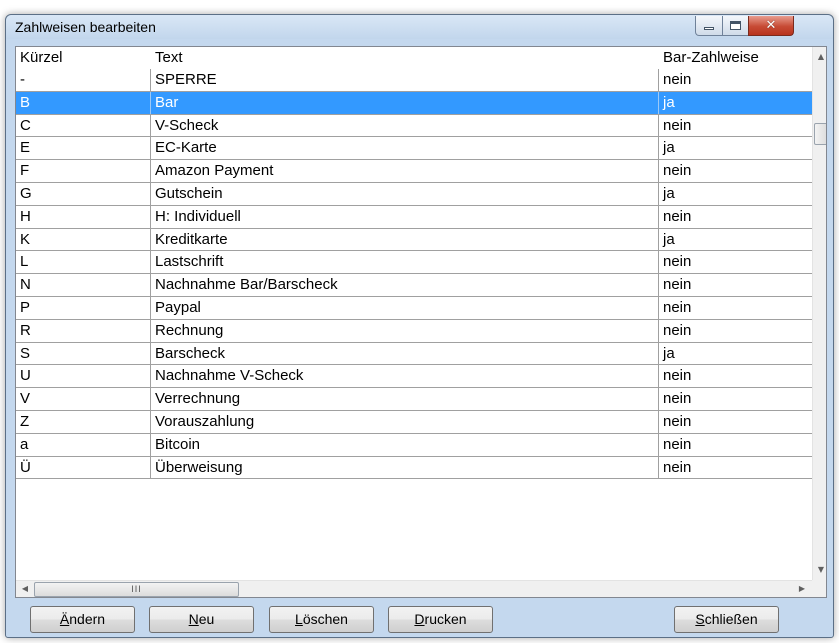 The image size is (839, 643). I want to click on aendern-button: Ändern, so click(82, 619).